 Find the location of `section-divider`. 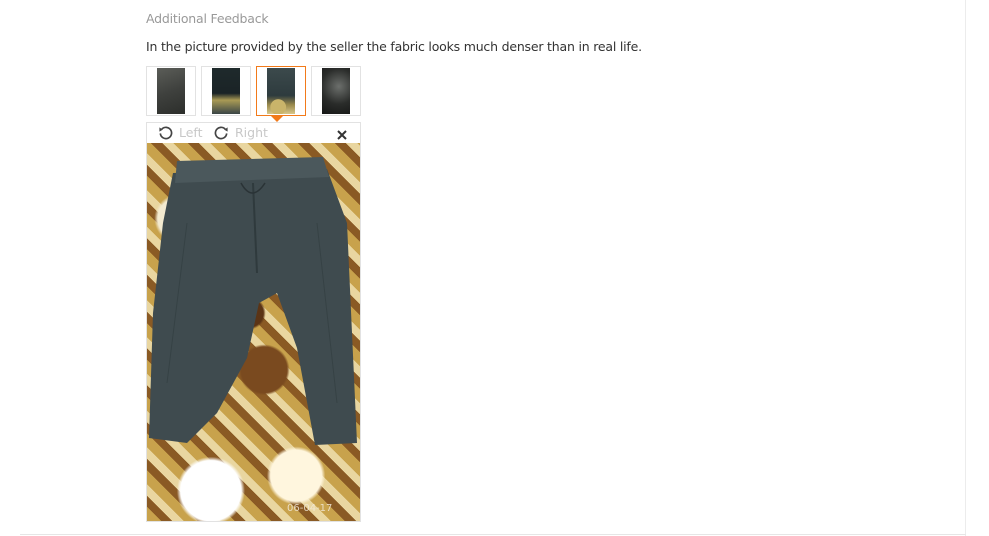

section-divider is located at coordinates (493, 534).